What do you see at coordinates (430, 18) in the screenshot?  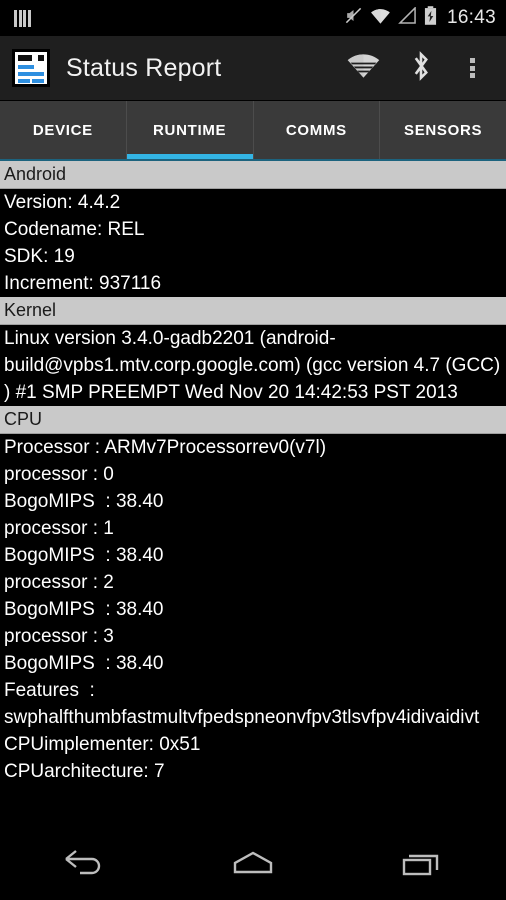 I see `battery-charging-icon` at bounding box center [430, 18].